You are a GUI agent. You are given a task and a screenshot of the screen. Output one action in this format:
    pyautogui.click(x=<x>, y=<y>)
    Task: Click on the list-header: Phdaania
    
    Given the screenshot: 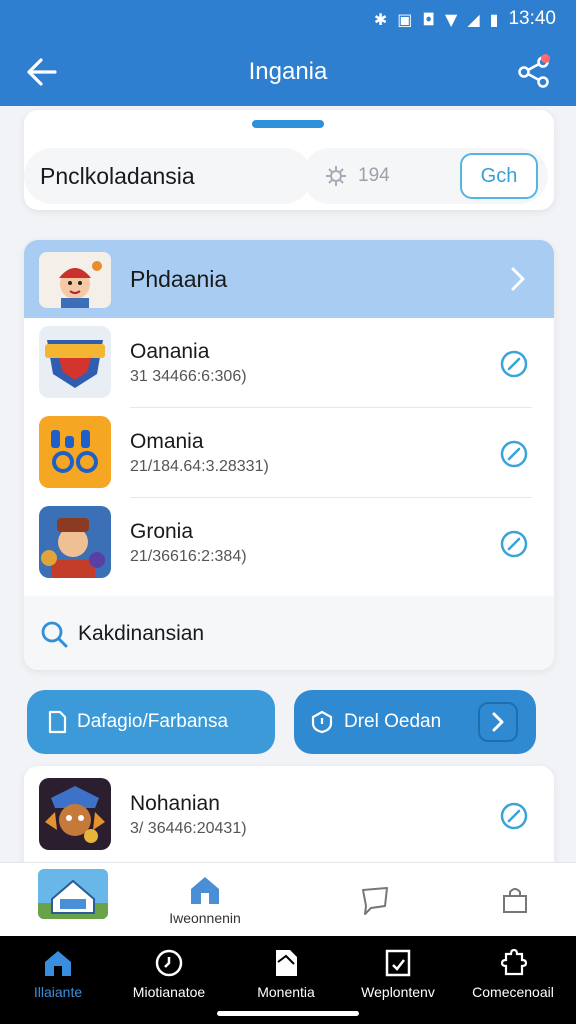 What is the action you would take?
    pyautogui.click(x=289, y=279)
    